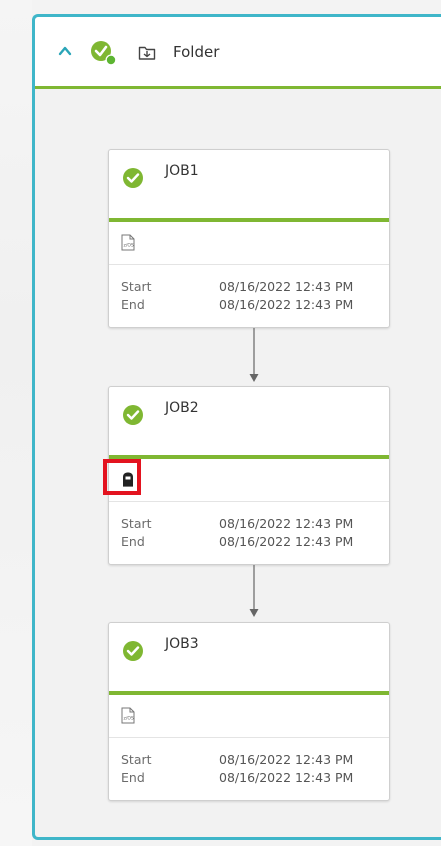 This screenshot has width=441, height=846. I want to click on chevron-up-icon, so click(65, 51).